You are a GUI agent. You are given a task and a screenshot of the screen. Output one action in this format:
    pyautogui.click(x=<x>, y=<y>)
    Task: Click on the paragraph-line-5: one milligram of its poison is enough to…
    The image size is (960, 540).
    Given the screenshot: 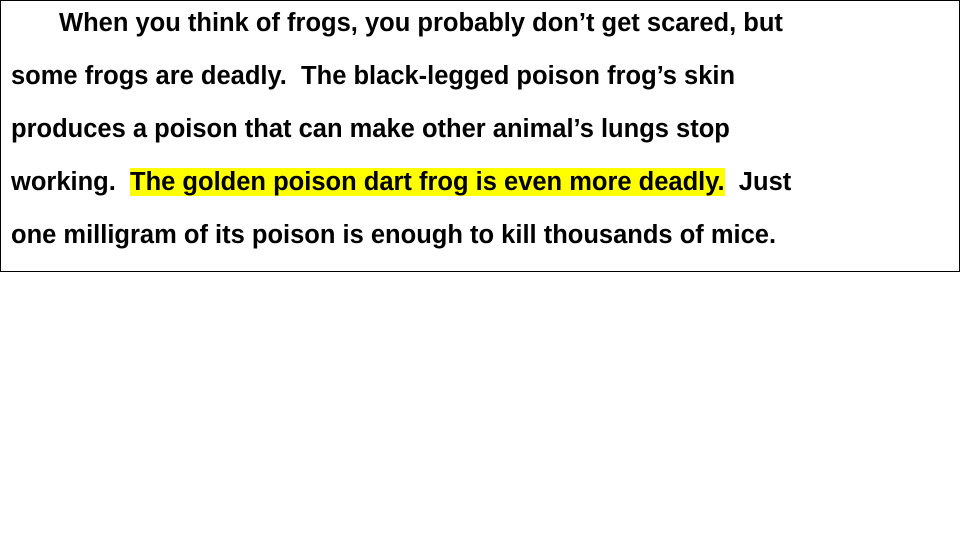 What is the action you would take?
    pyautogui.click(x=394, y=235)
    